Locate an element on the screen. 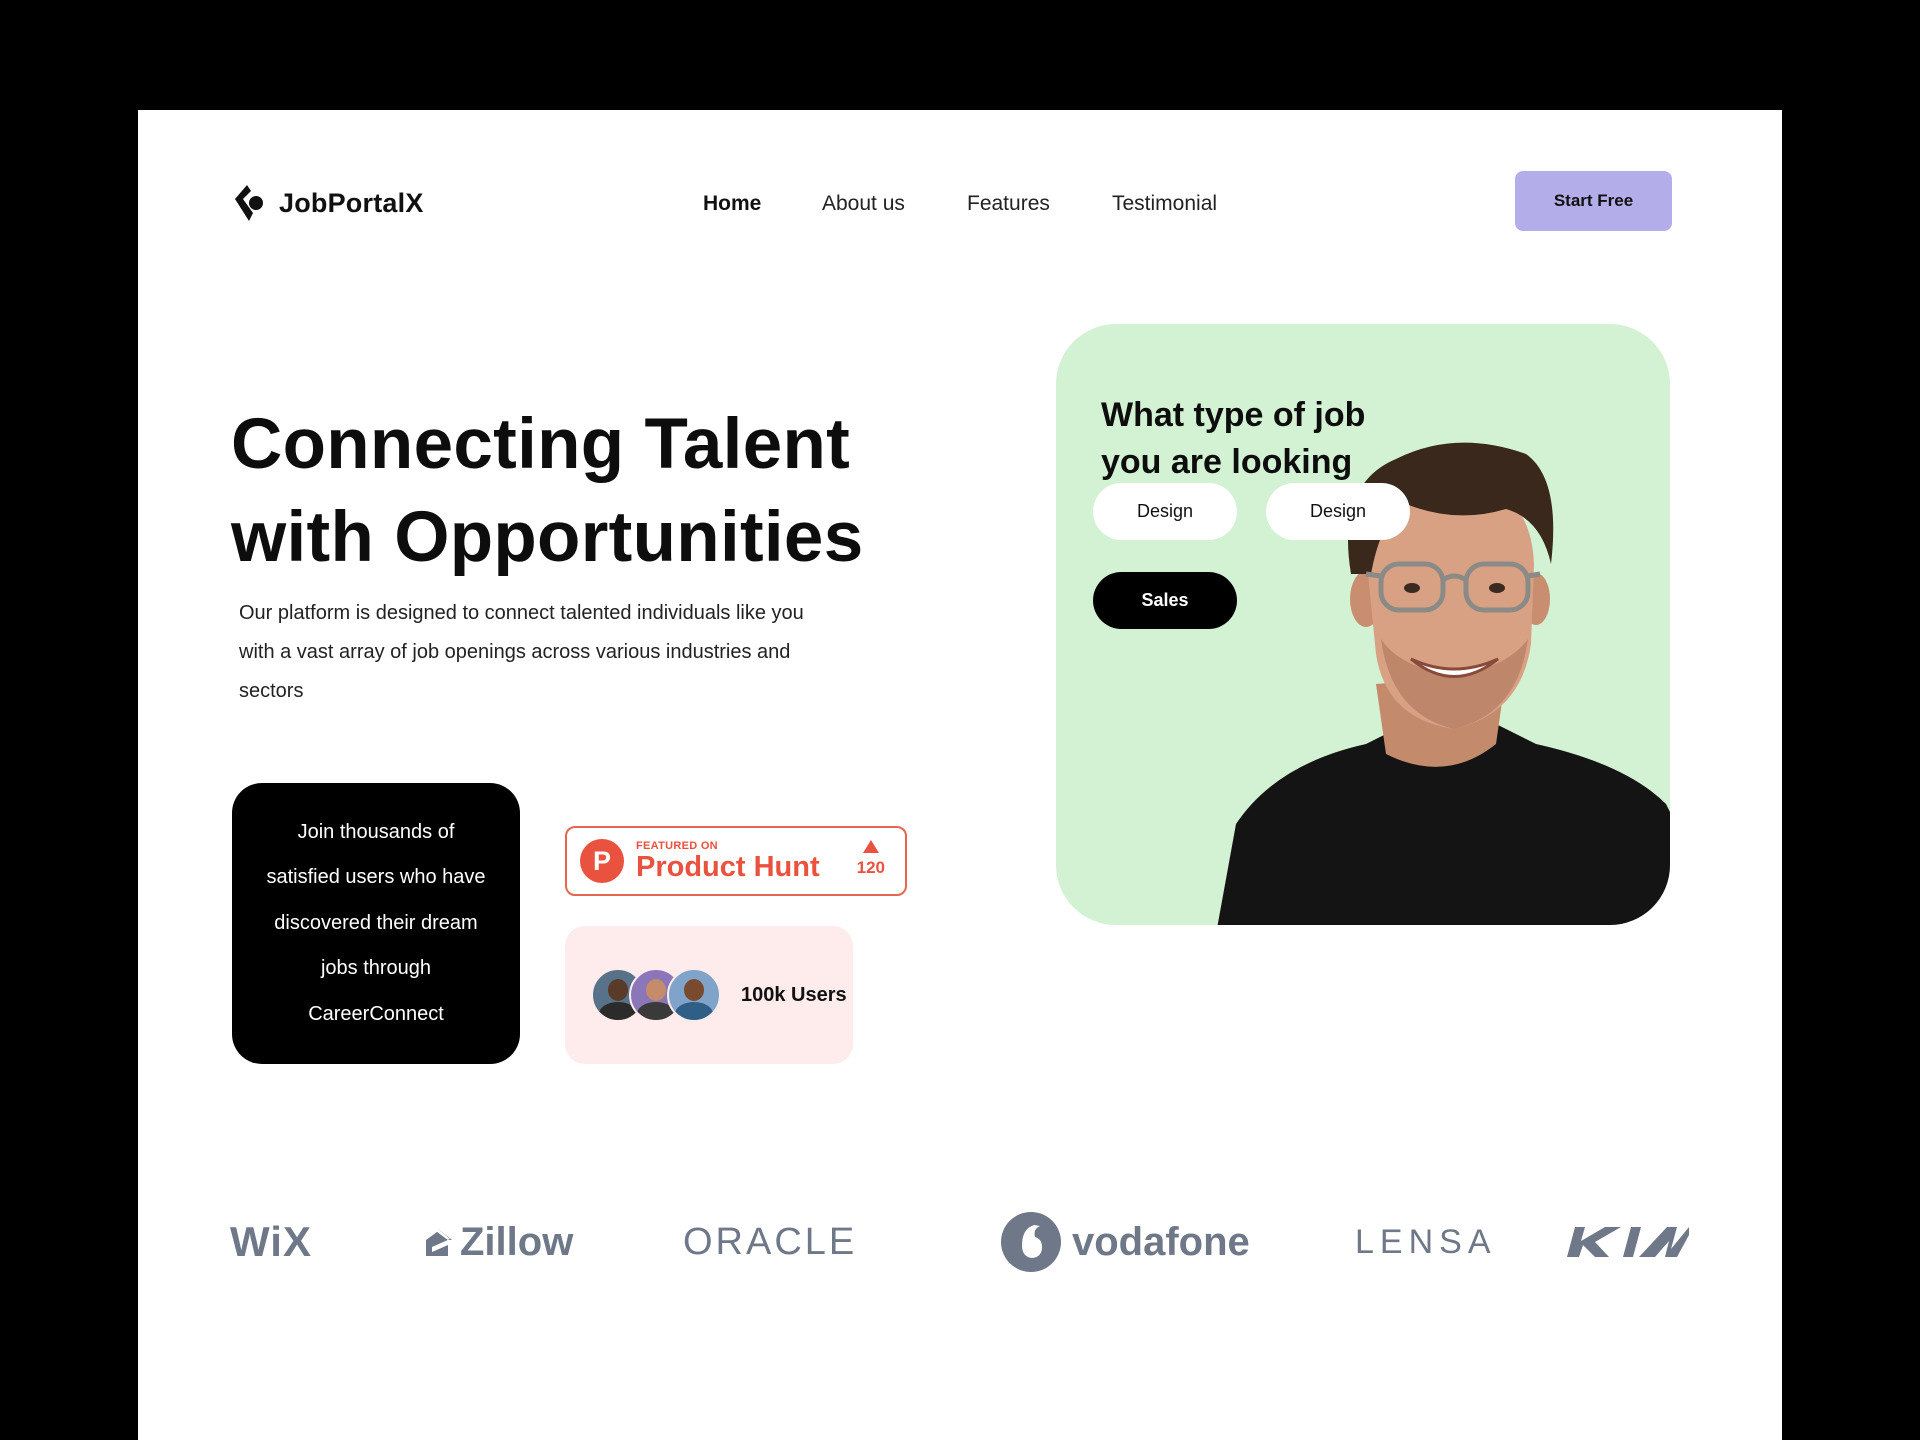 The width and height of the screenshot is (1920, 1440). vodafone-logo: vodafone is located at coordinates (1125, 1242).